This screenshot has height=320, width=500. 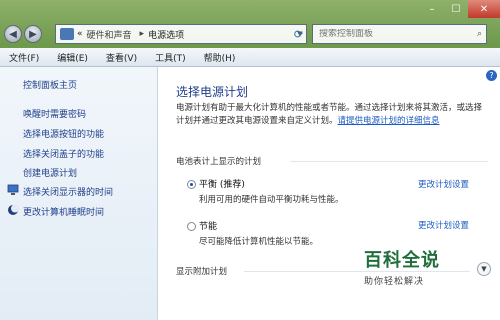 What do you see at coordinates (63, 211) in the screenshot?
I see `sidebar-item-sleep-time: 更改计算机睡眠时间` at bounding box center [63, 211].